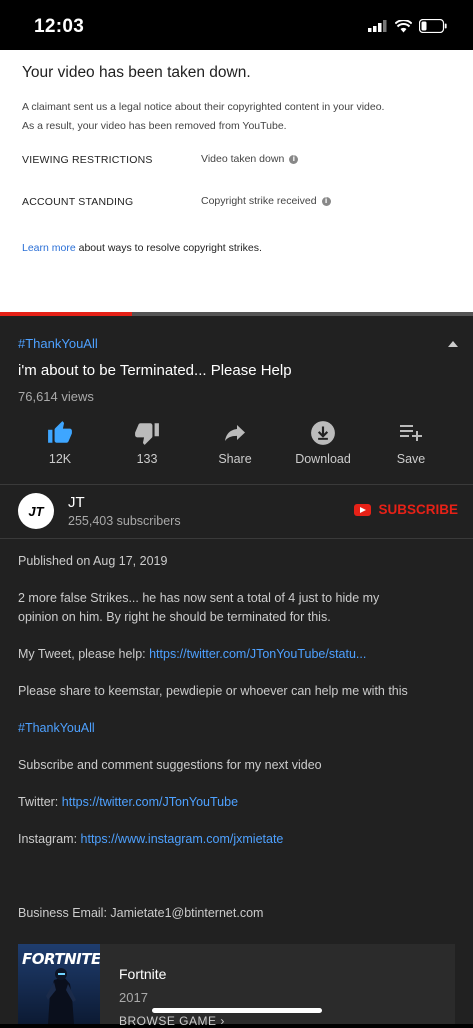 This screenshot has height=1028, width=473. I want to click on twitter-link: https://twitter.com/JTonYouTube, so click(150, 802).